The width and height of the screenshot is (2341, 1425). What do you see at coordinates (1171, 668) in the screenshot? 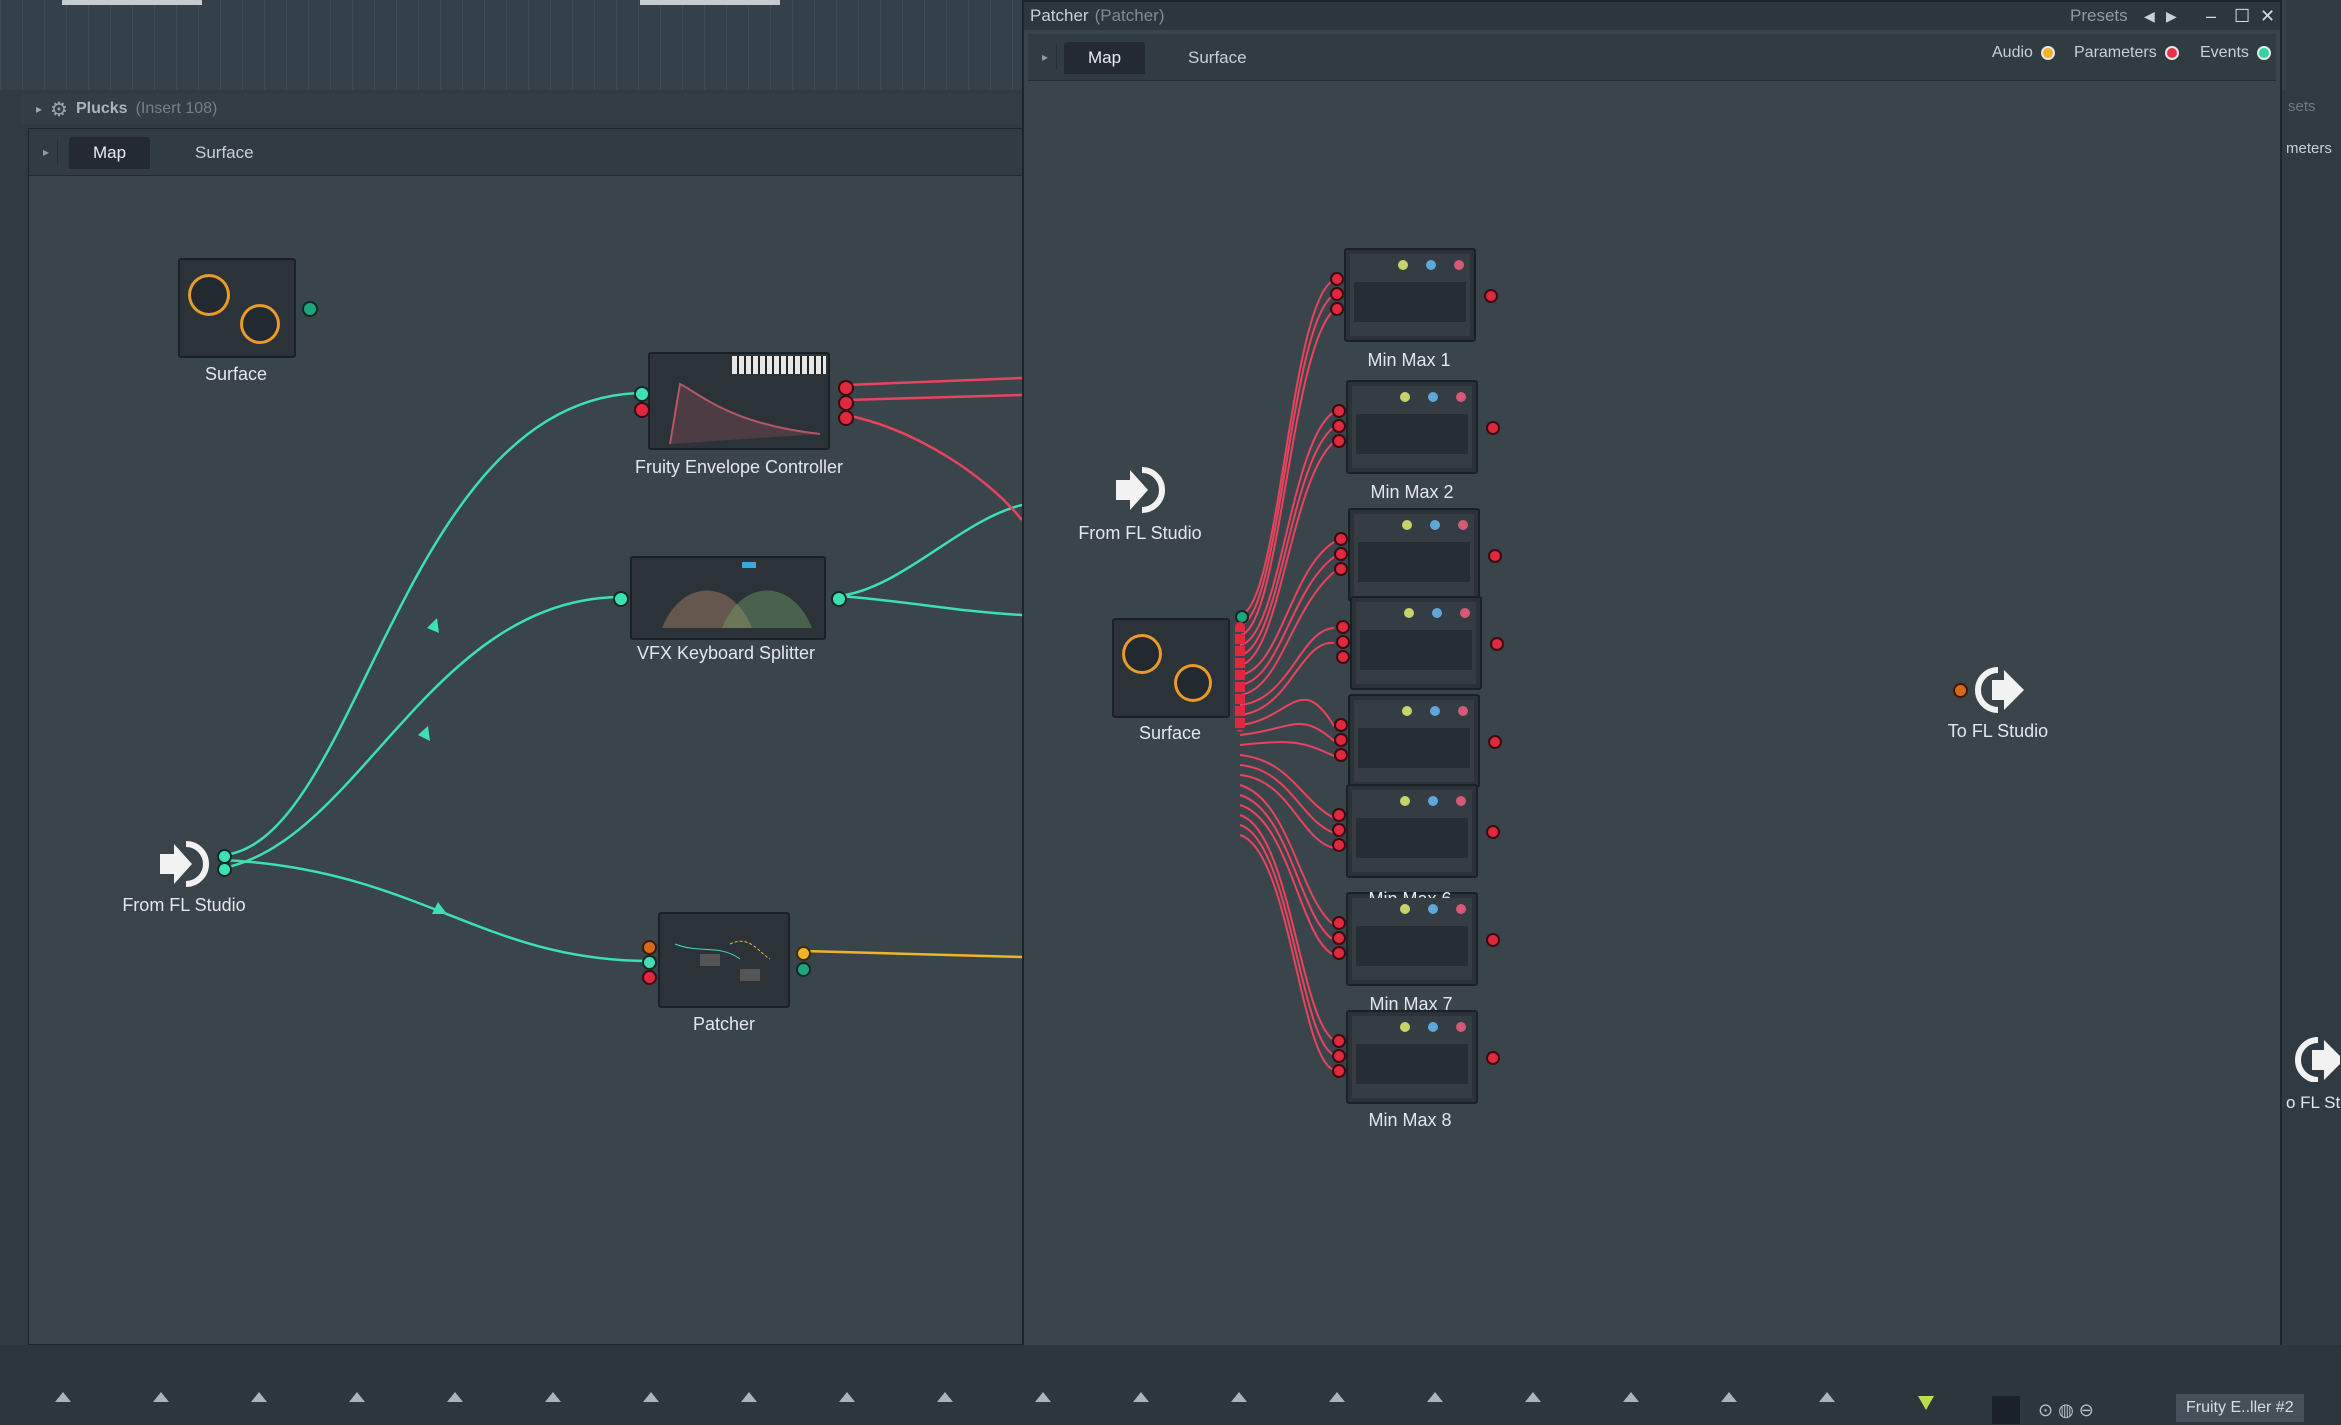
I see `patcher-surface-node` at bounding box center [1171, 668].